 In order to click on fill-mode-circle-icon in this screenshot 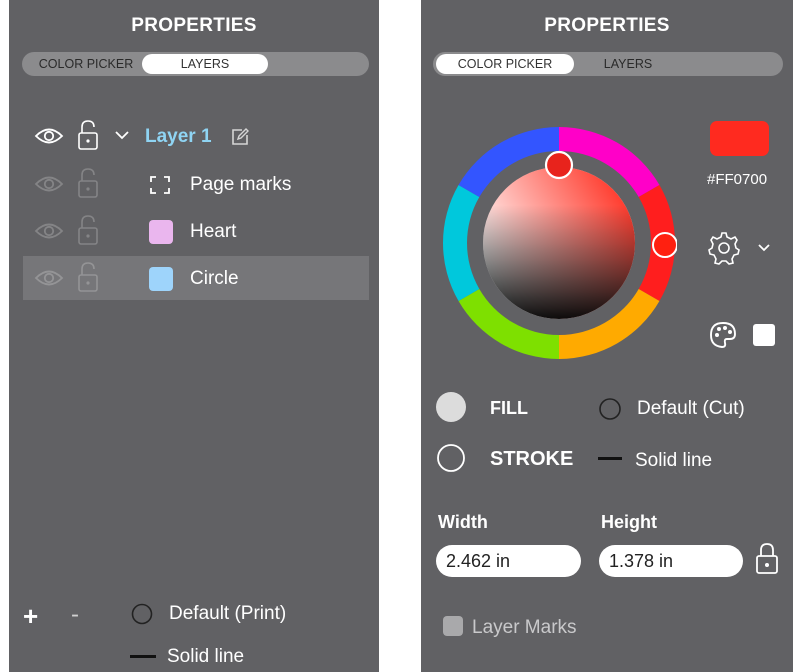, I will do `click(610, 409)`.